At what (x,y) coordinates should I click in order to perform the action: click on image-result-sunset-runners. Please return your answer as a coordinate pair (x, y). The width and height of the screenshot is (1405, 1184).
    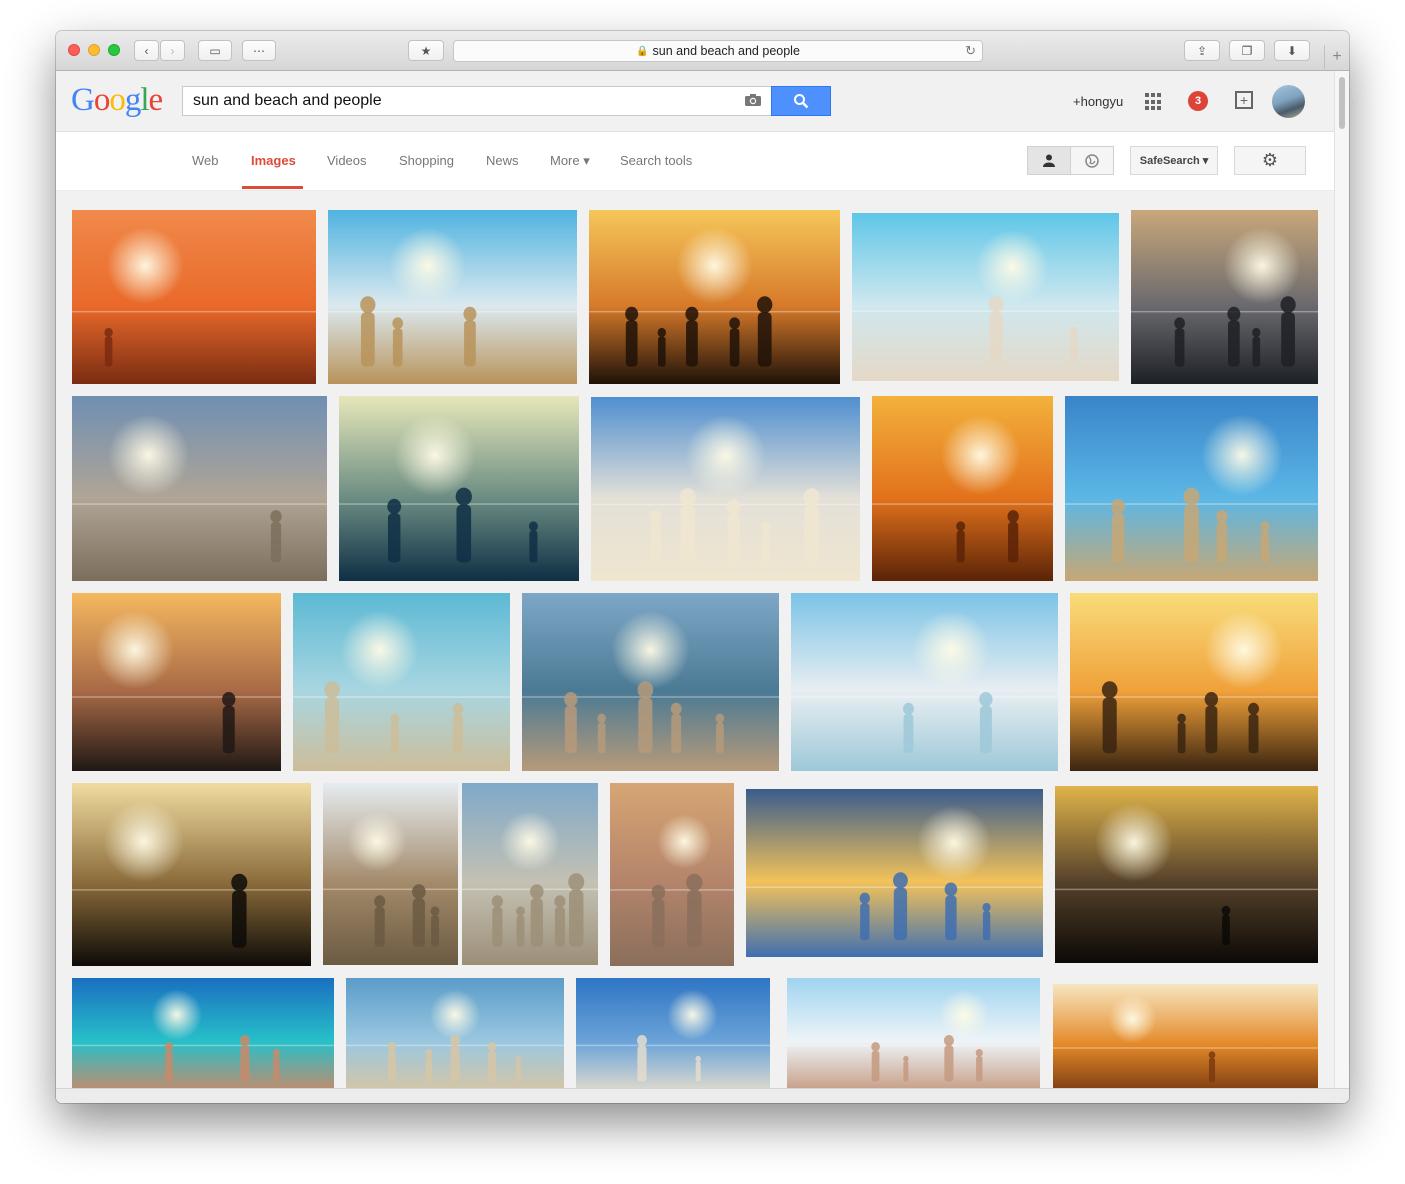
    Looking at the image, I should click on (194, 297).